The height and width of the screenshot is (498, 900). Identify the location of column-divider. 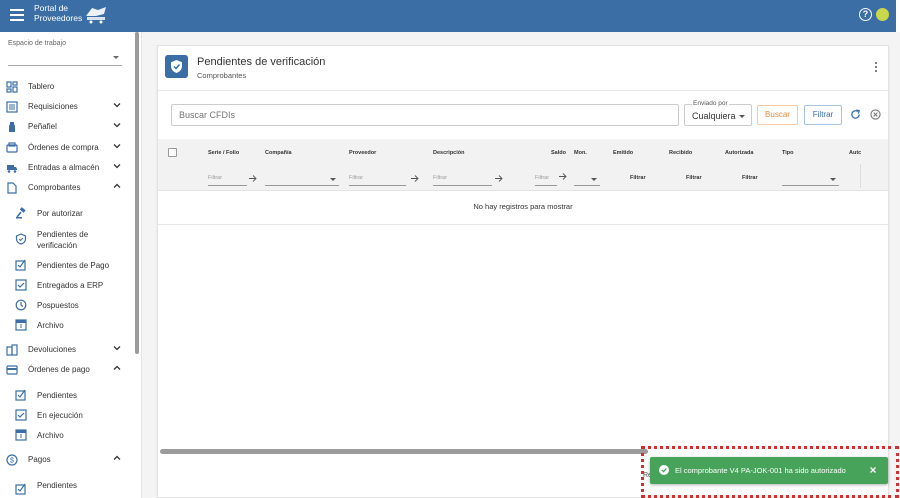
(860, 176).